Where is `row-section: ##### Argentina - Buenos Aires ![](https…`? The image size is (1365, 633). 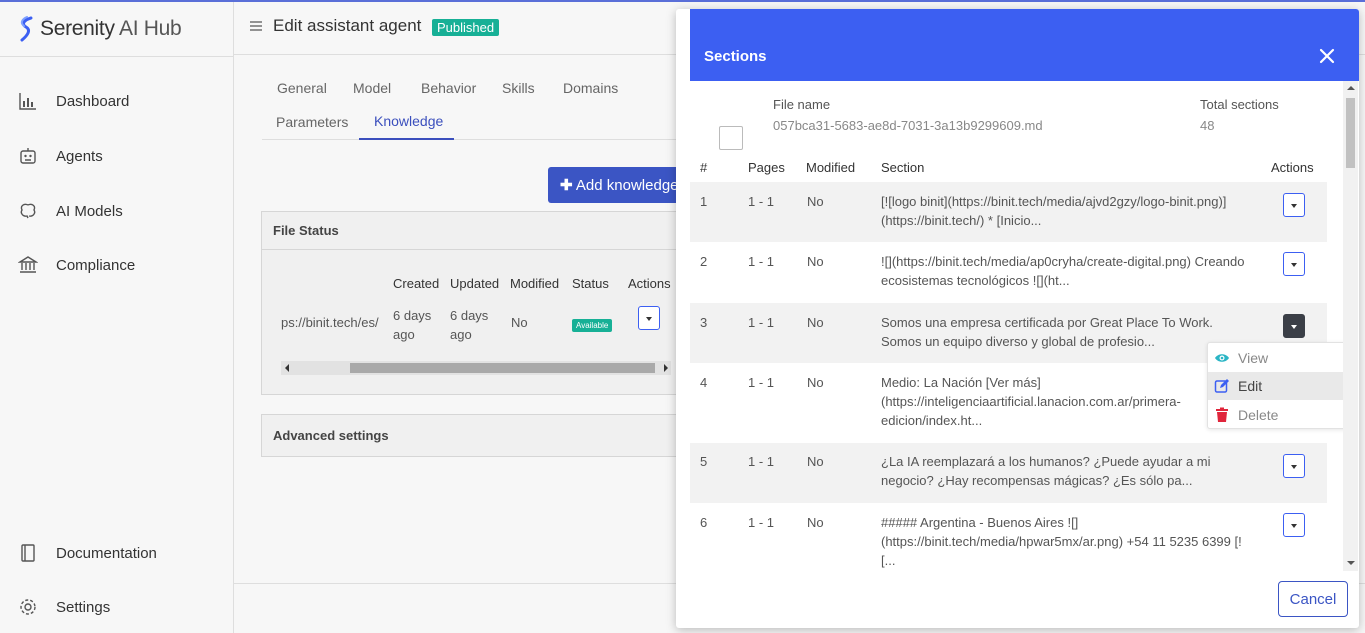
row-section: ##### Argentina - Buenos Aires ![](https… is located at coordinates (1061, 541).